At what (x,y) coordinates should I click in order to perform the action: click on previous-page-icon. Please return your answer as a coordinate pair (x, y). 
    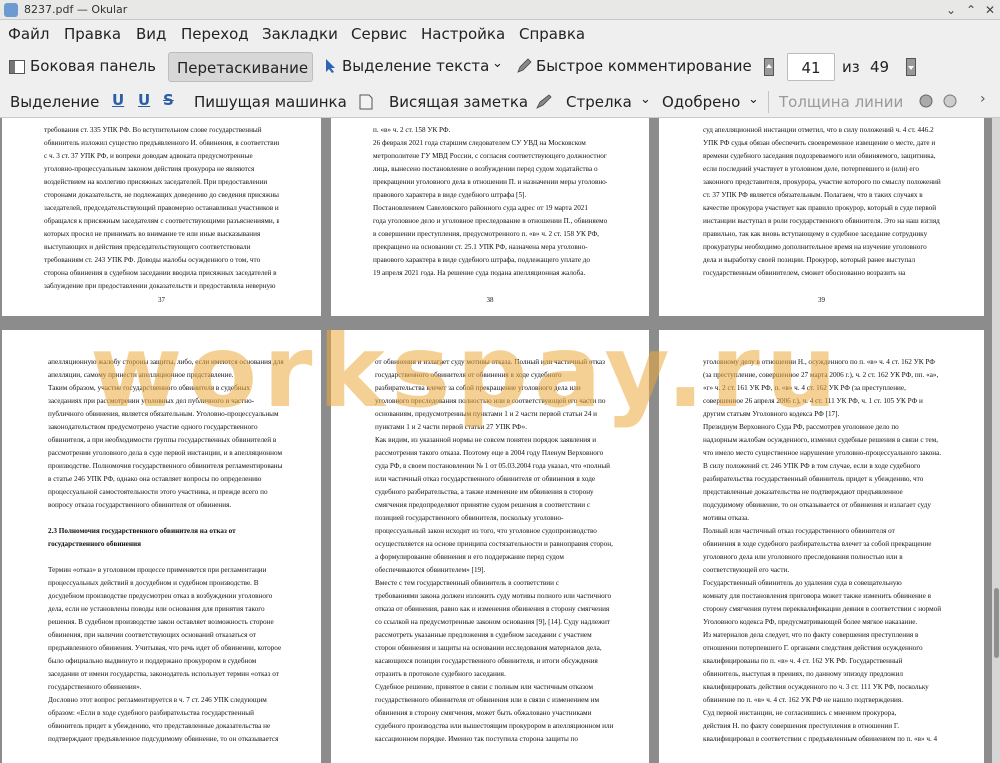
    Looking at the image, I should click on (769, 67).